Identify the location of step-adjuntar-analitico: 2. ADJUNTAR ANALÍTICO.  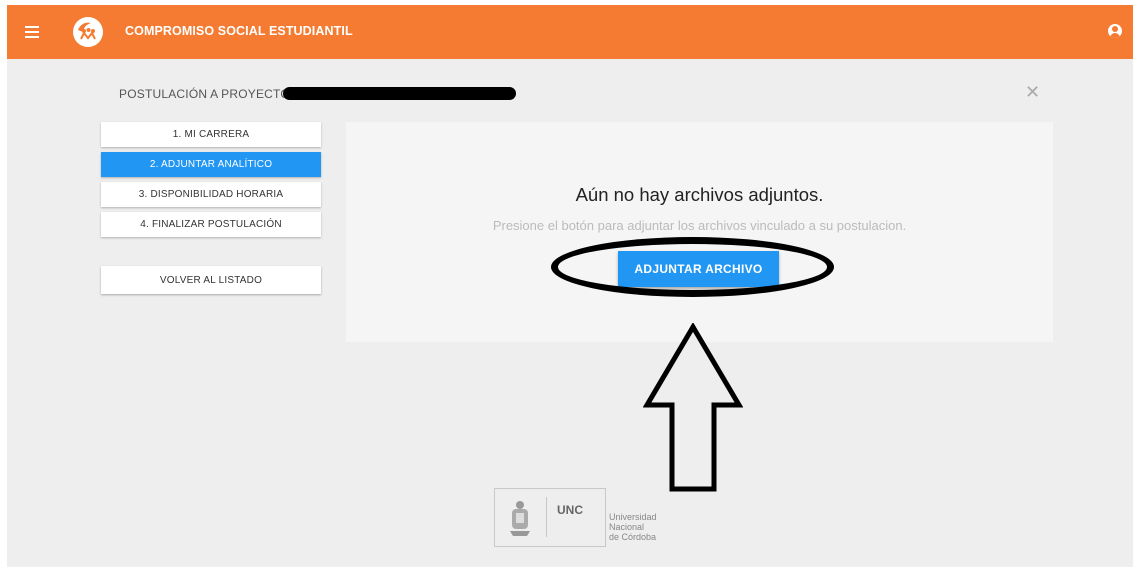
(211, 164).